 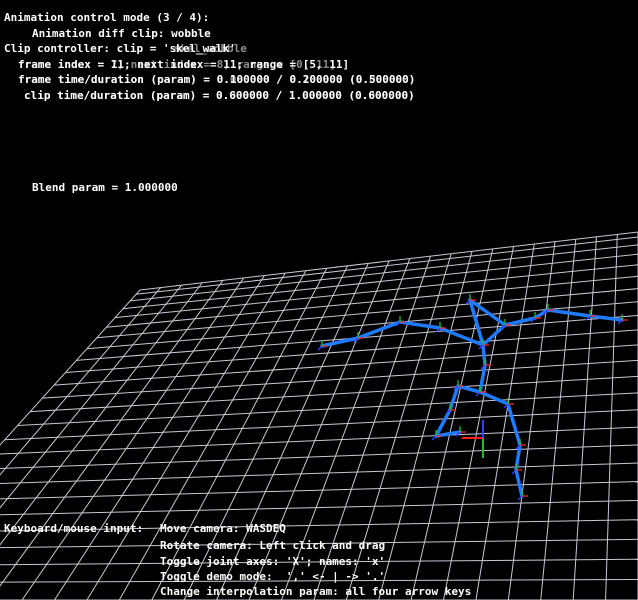 What do you see at coordinates (107, 17) in the screenshot?
I see `mode-line: Animation control mode (3 / 4):` at bounding box center [107, 17].